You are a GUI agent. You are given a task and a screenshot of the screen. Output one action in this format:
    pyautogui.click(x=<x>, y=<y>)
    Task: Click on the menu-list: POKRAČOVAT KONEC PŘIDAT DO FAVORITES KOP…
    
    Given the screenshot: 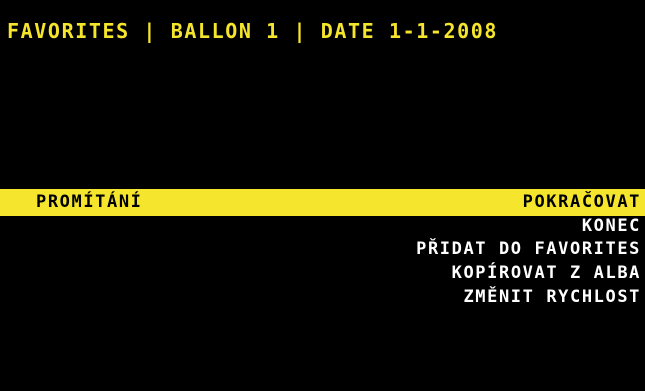 What is the action you would take?
    pyautogui.click(x=481, y=251)
    